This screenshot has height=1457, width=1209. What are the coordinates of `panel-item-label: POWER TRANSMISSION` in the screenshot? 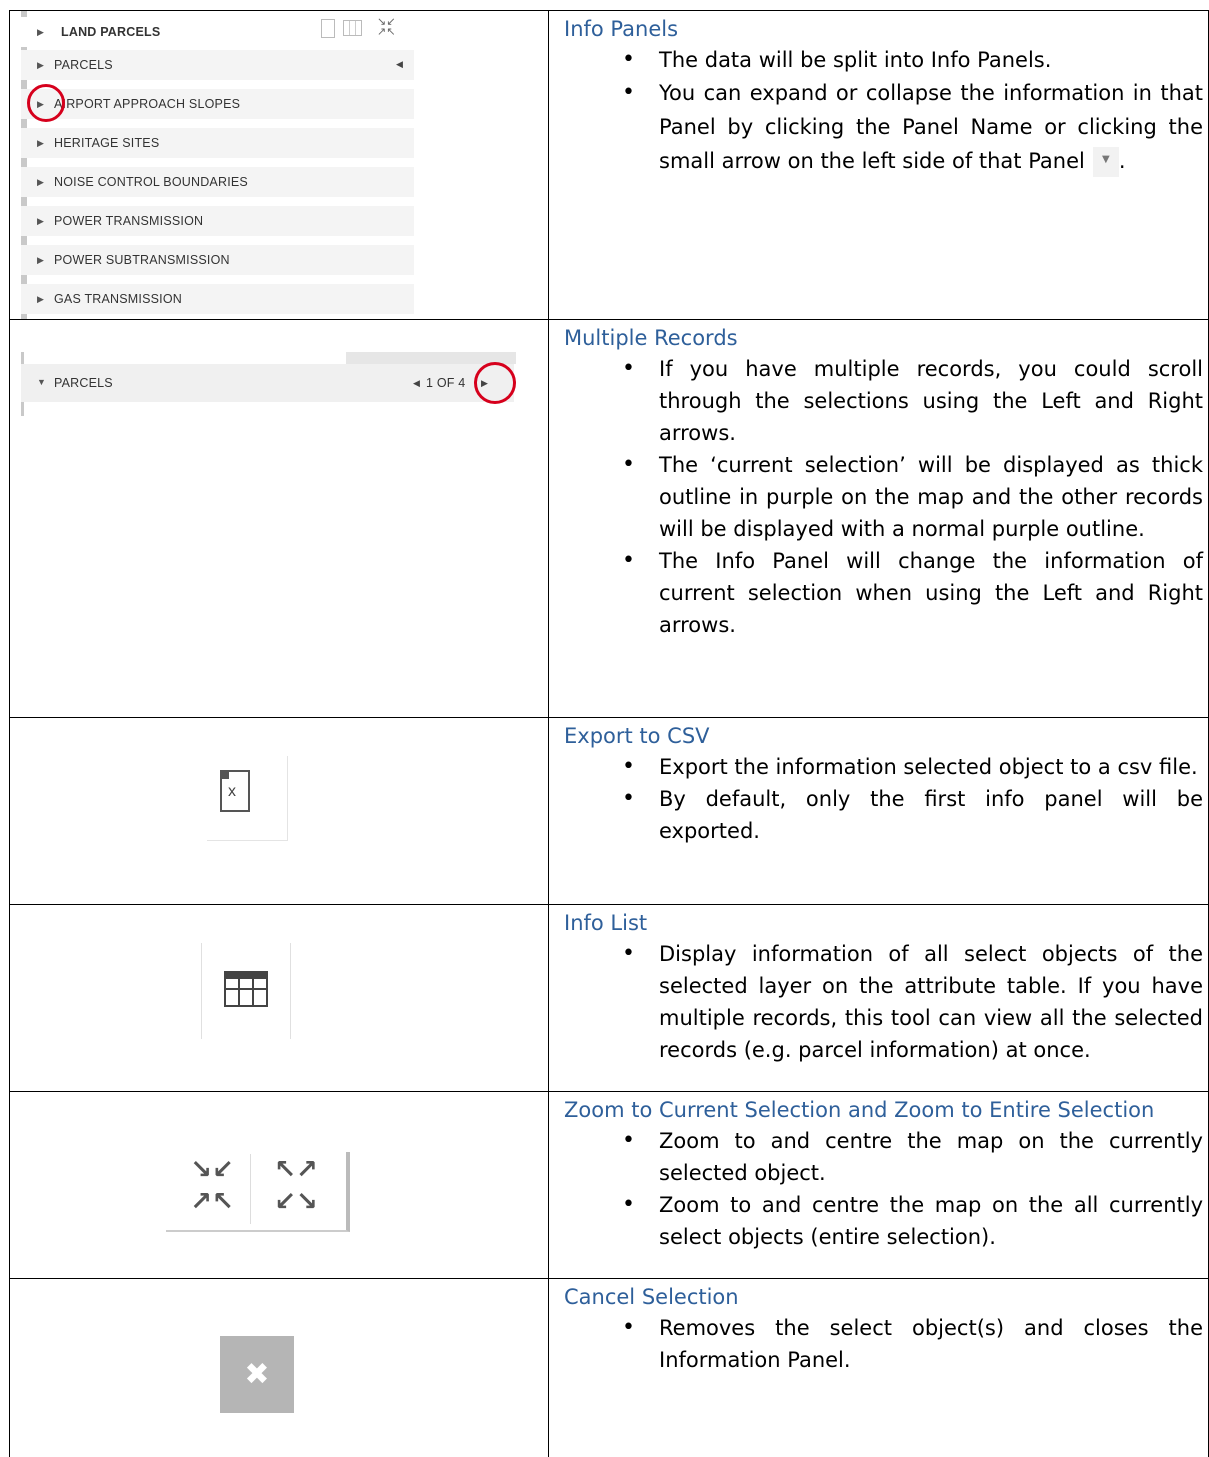 It's located at (129, 221).